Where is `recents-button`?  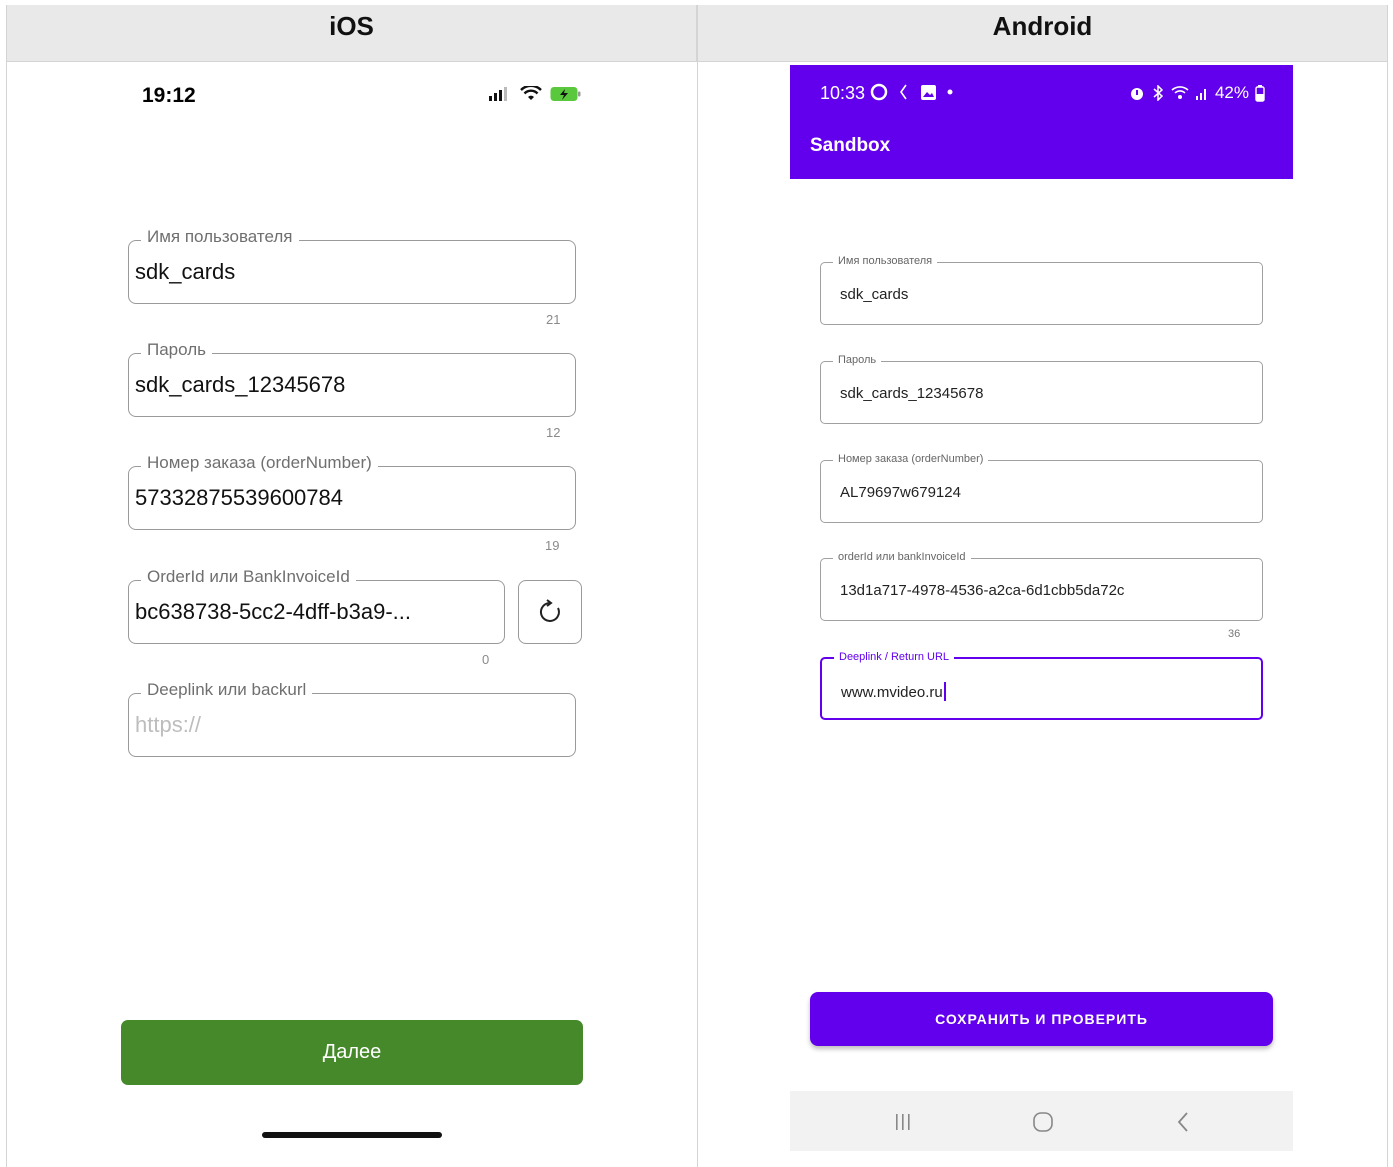 recents-button is located at coordinates (903, 1122).